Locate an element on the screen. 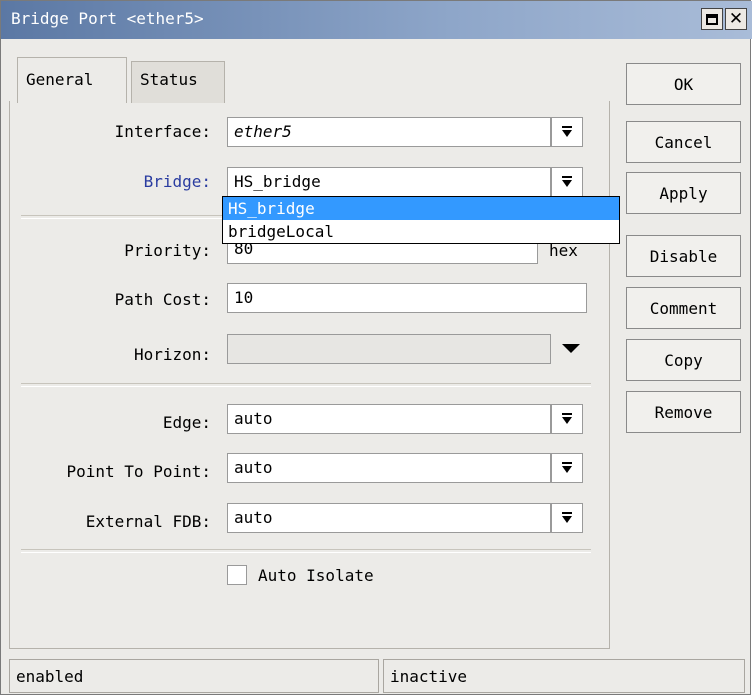 The height and width of the screenshot is (697, 753). comment-button: Comment is located at coordinates (683, 308).